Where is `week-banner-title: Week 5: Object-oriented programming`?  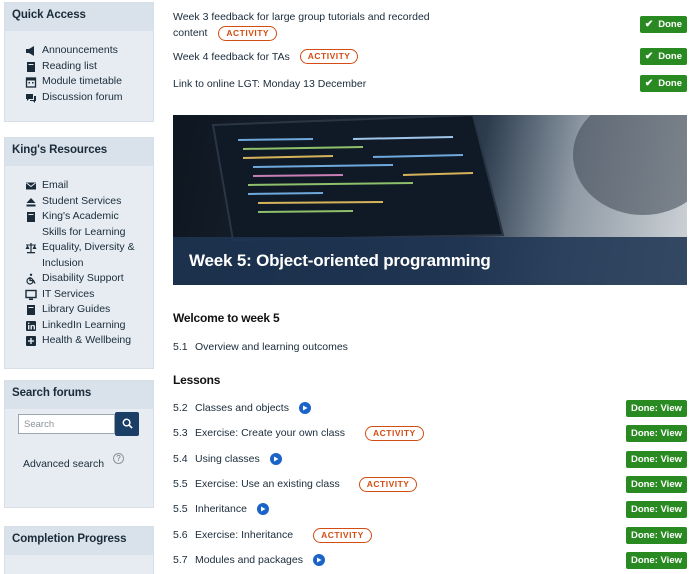
week-banner-title: Week 5: Object-oriented programming is located at coordinates (430, 261).